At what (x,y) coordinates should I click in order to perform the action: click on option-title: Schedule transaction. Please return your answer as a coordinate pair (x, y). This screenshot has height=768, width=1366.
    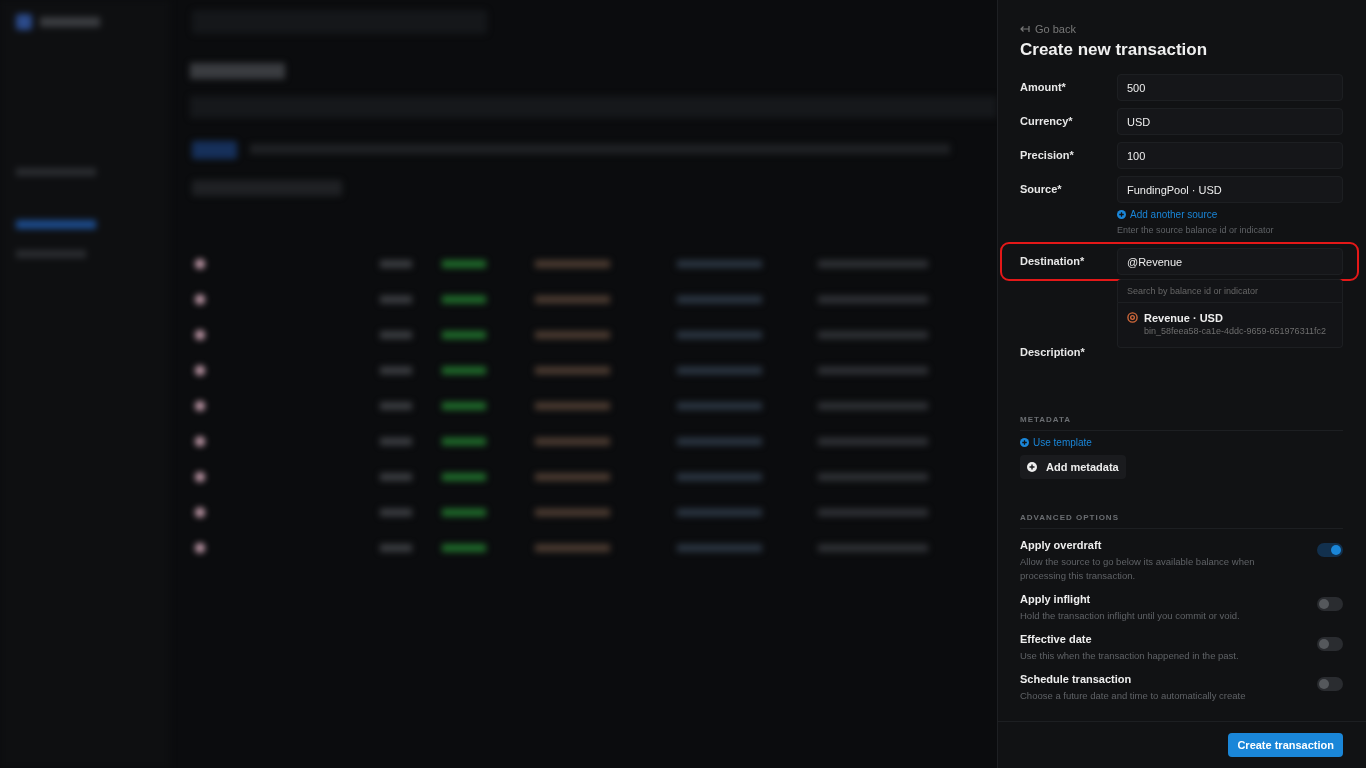
    Looking at the image, I should click on (1076, 679).